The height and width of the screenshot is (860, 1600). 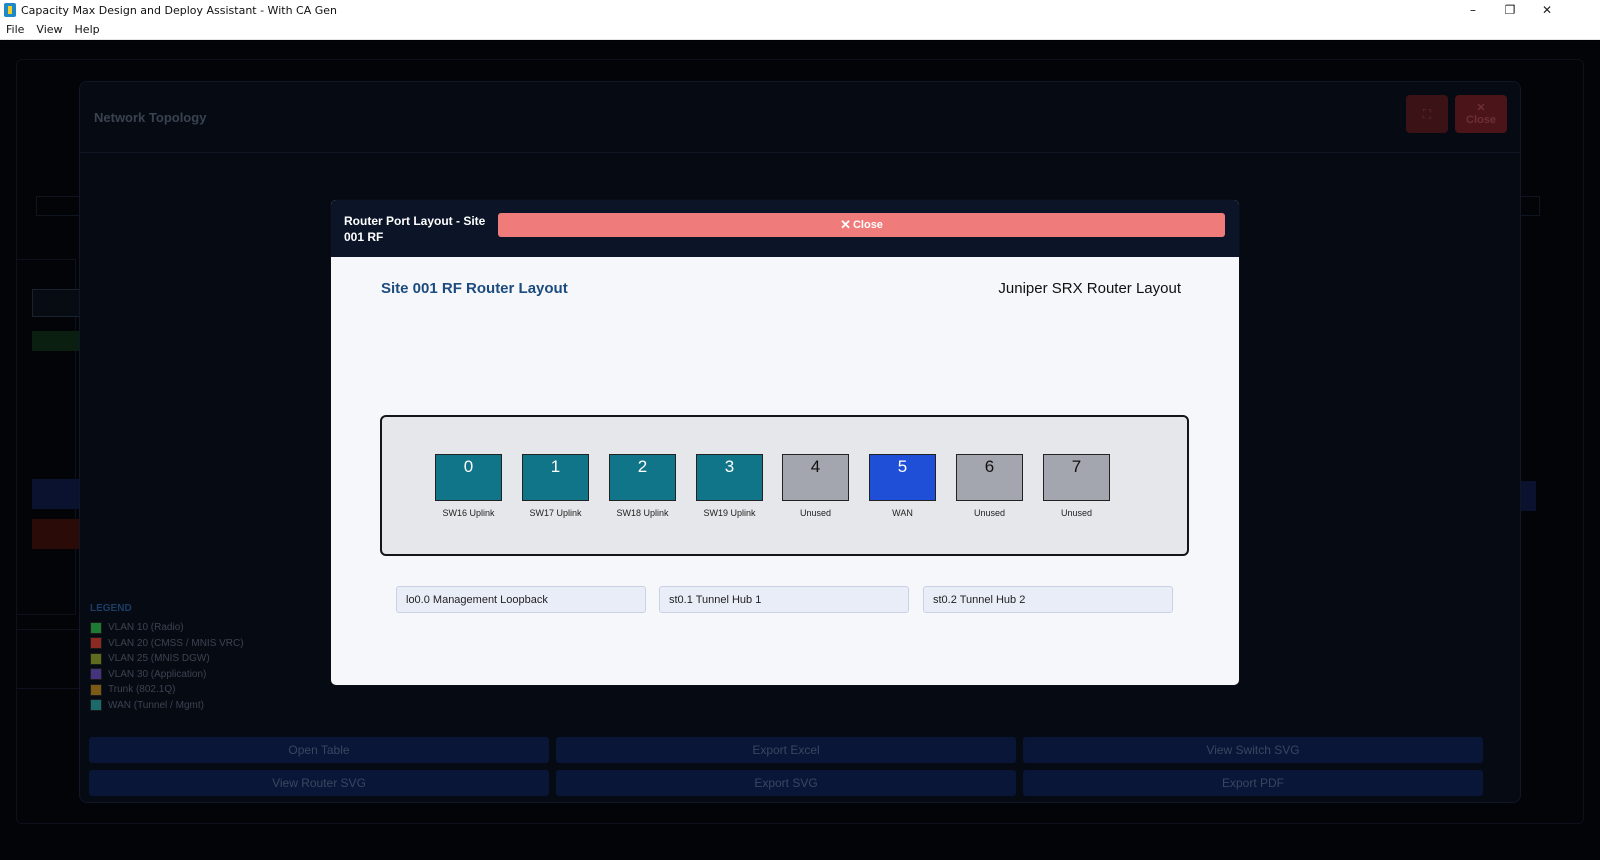 What do you see at coordinates (150, 117) in the screenshot?
I see `topology-title: Network Topology` at bounding box center [150, 117].